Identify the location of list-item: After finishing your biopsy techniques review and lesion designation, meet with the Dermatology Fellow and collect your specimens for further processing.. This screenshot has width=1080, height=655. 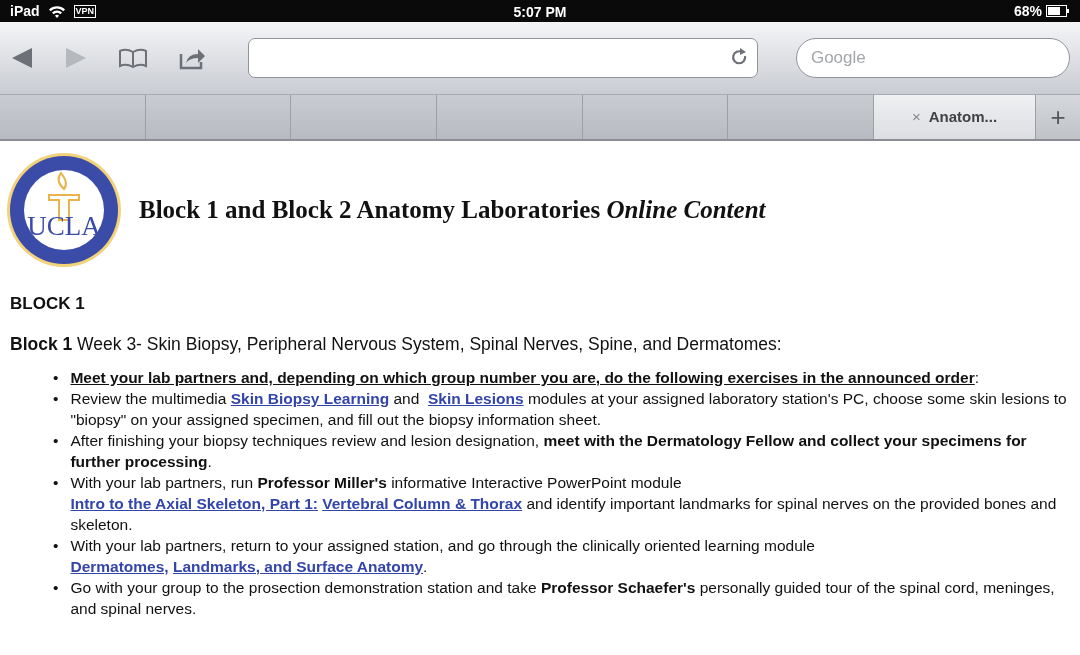
(549, 451).